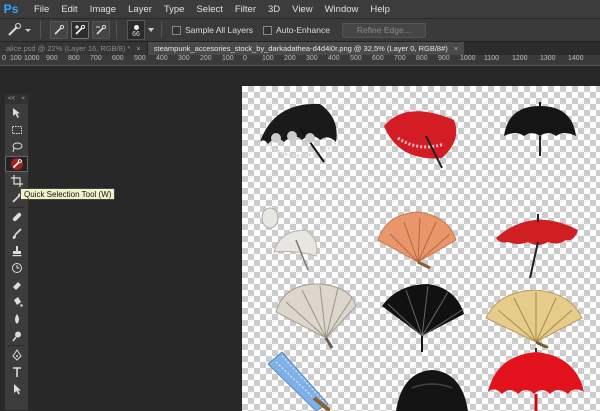 This screenshot has width=600, height=411. I want to click on ruler-label: 300, so click(184, 58).